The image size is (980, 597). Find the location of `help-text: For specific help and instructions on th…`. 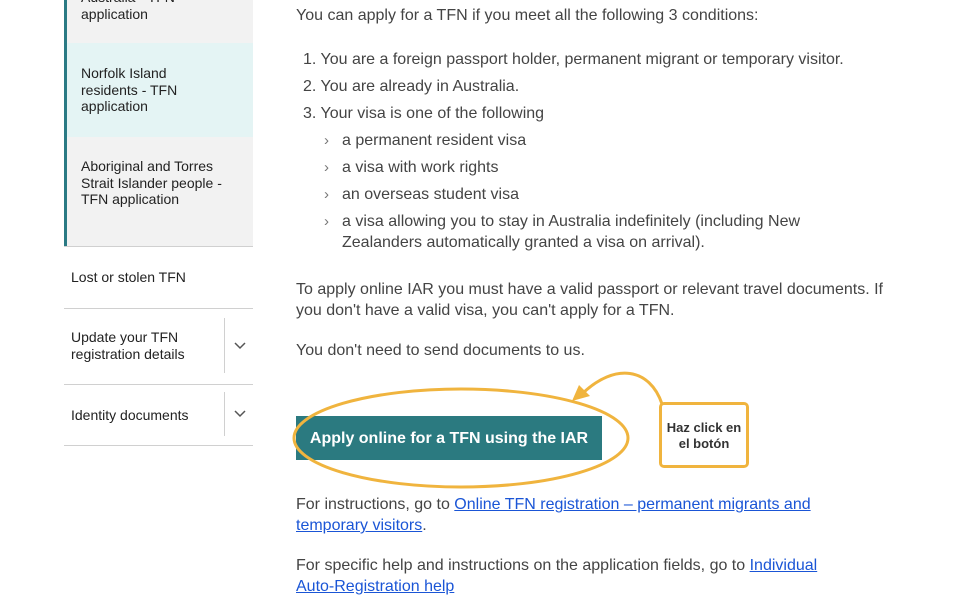

help-text: For specific help and instructions on th… is located at coordinates (557, 576).